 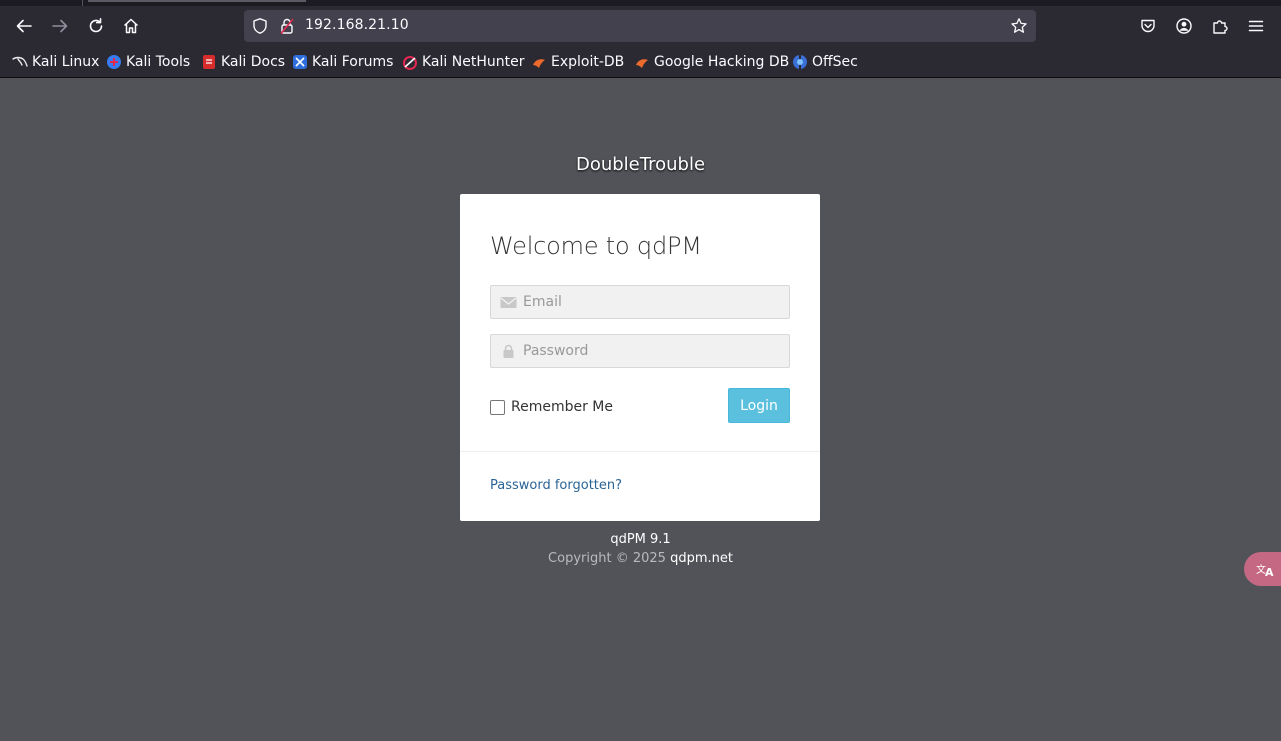 I want to click on bookmark-star-icon, so click(x=1019, y=26).